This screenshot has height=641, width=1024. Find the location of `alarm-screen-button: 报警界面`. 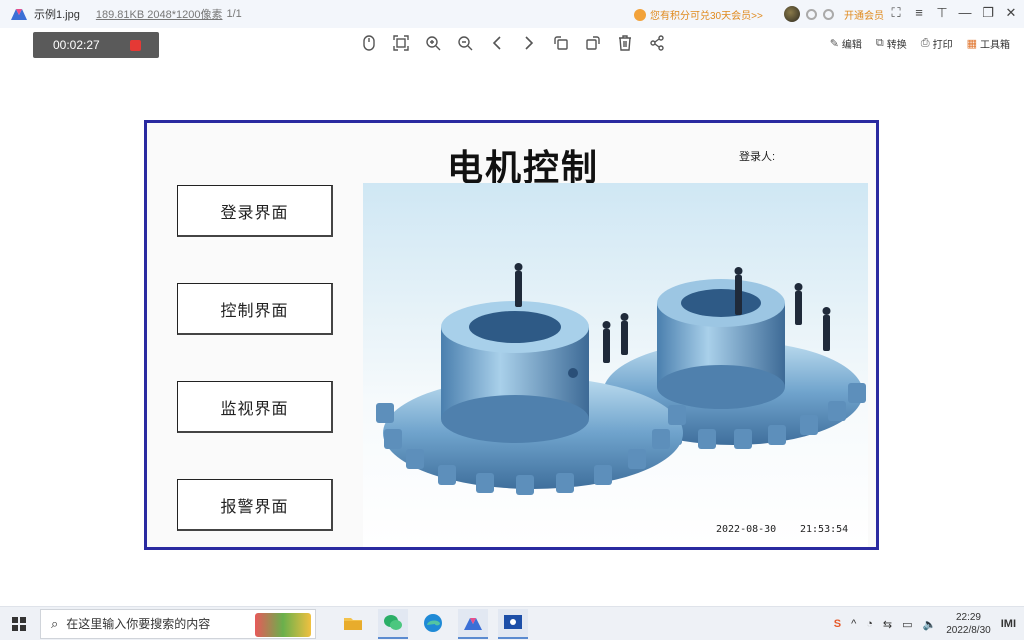

alarm-screen-button: 报警界面 is located at coordinates (255, 505).